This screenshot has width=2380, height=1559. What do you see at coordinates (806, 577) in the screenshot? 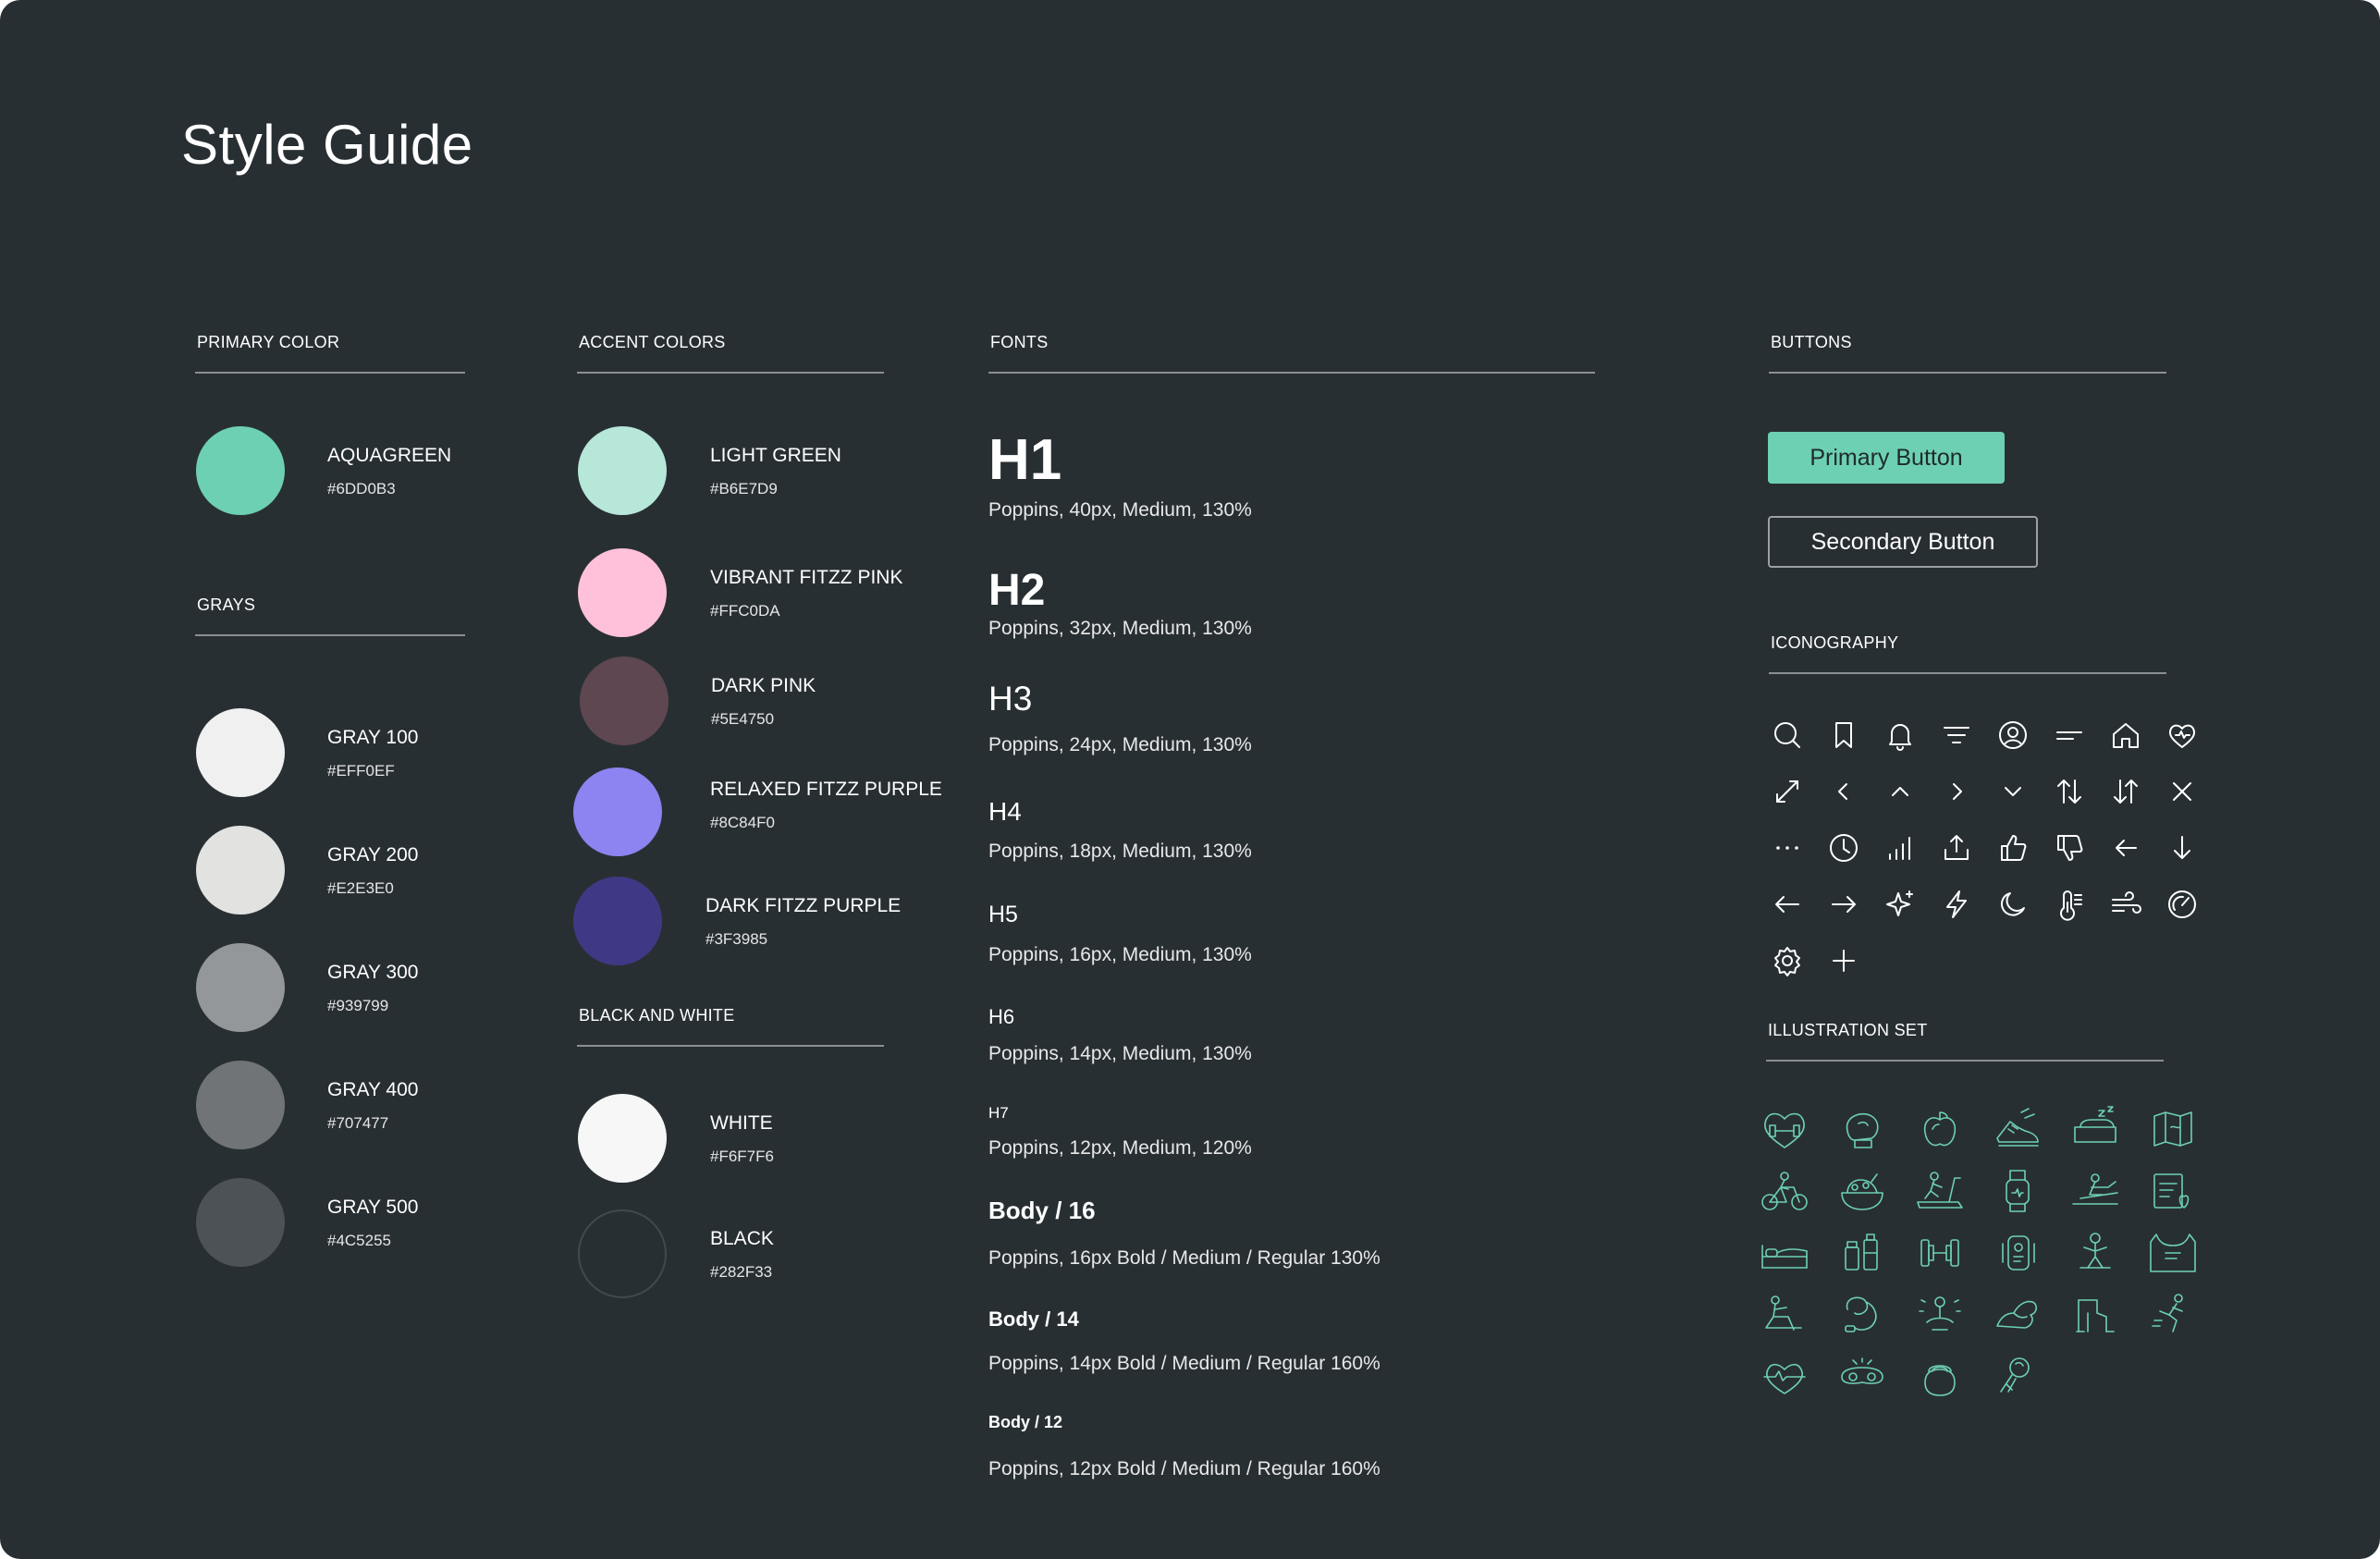
I see `swatch-name: VIBRANT FITZZ PINK` at bounding box center [806, 577].